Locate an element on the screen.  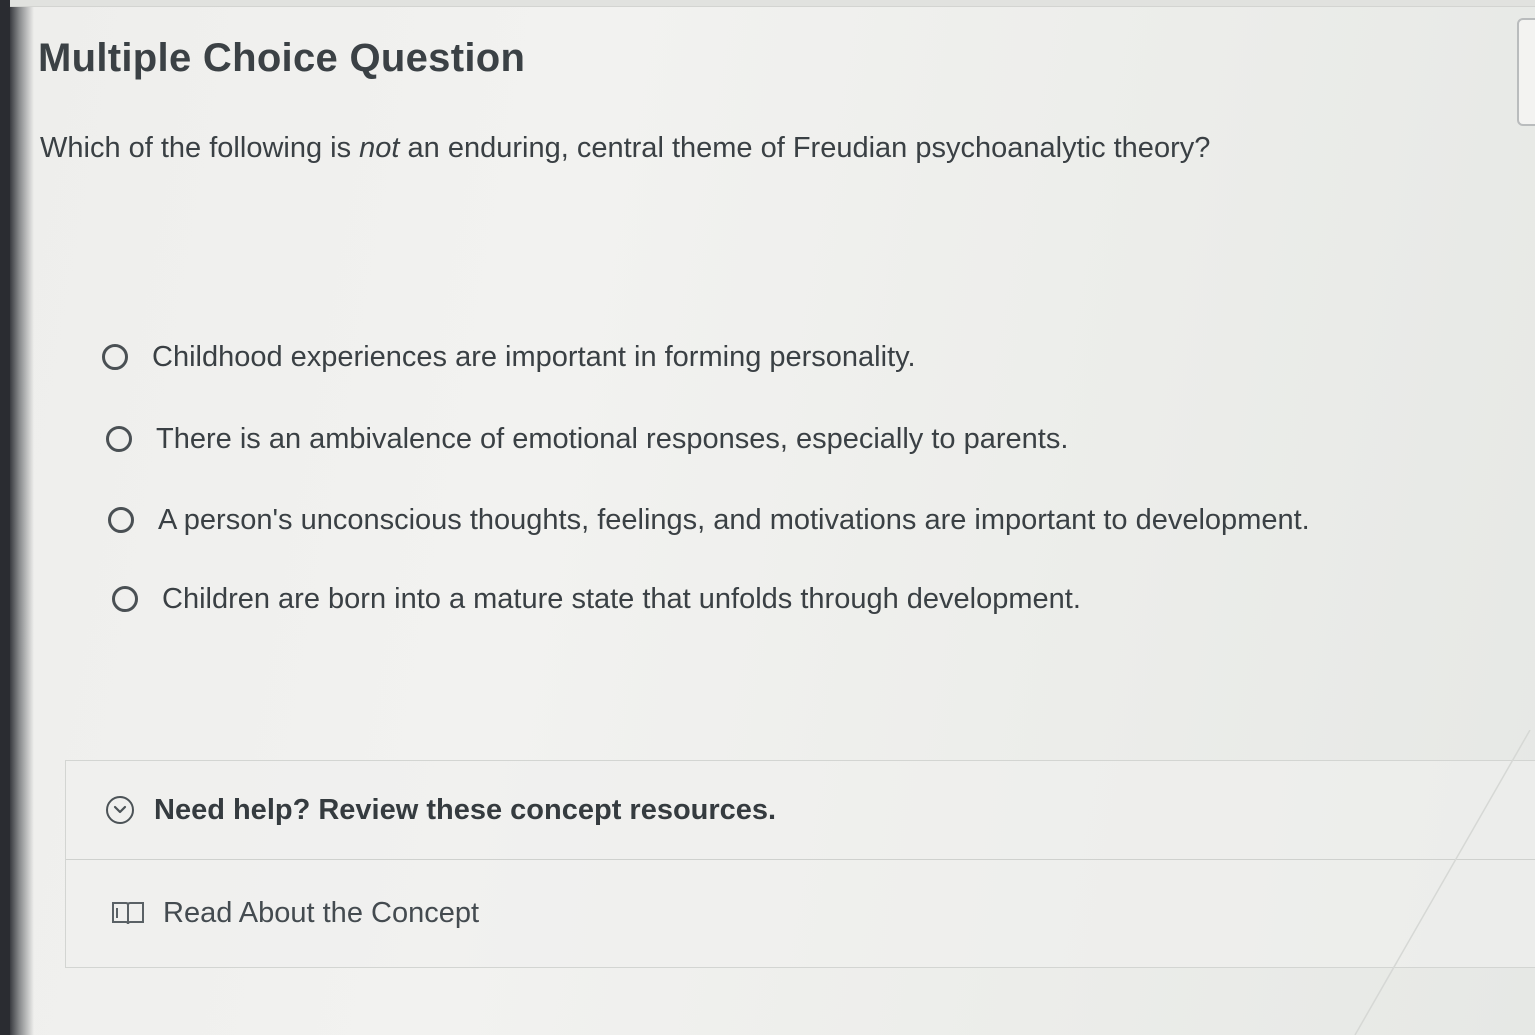
resource-label: Read About the Concept is located at coordinates (321, 912).